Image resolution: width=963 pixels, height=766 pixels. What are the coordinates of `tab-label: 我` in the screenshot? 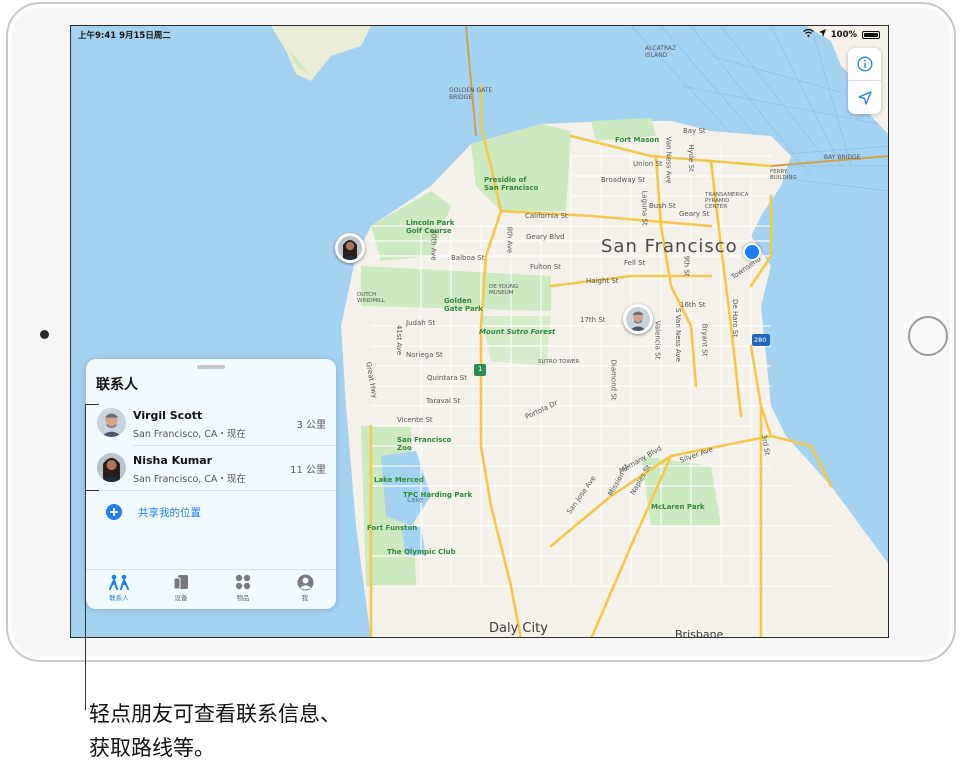 It's located at (305, 598).